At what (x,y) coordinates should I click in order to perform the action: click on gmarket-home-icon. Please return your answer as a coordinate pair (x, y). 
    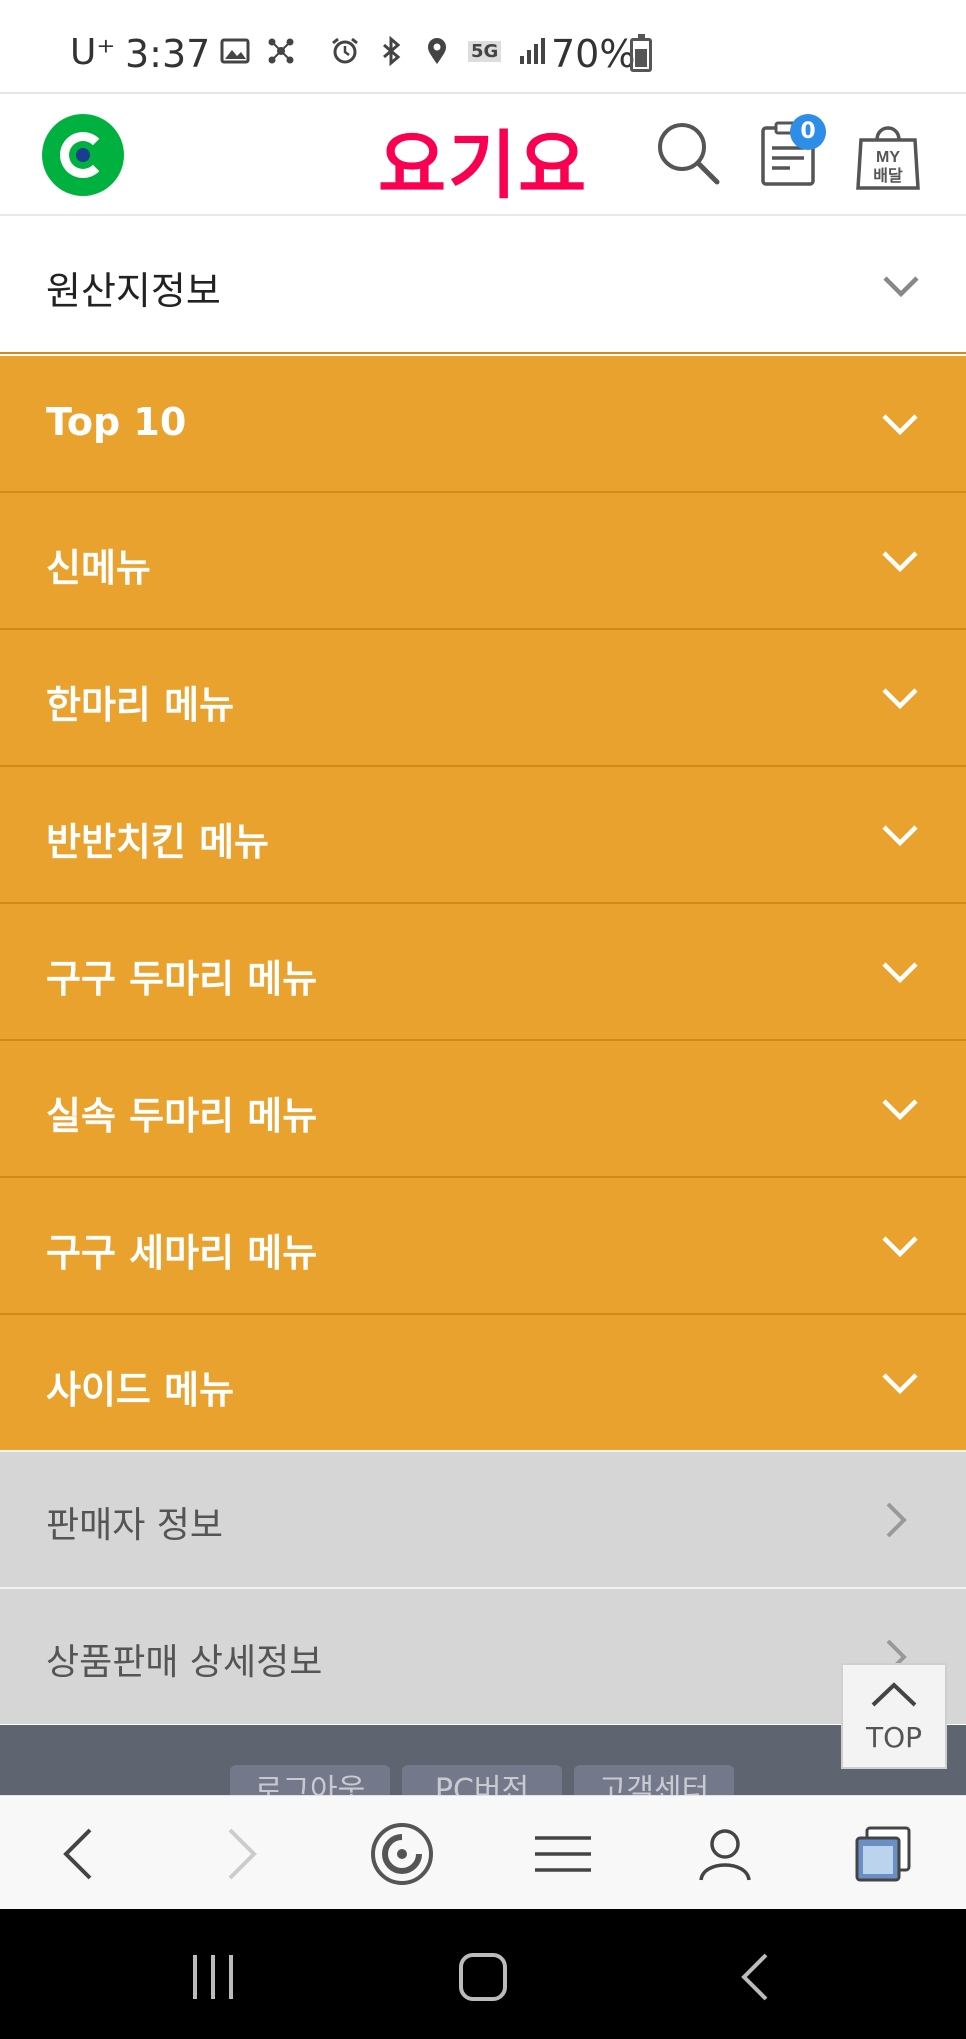
    Looking at the image, I should click on (402, 1854).